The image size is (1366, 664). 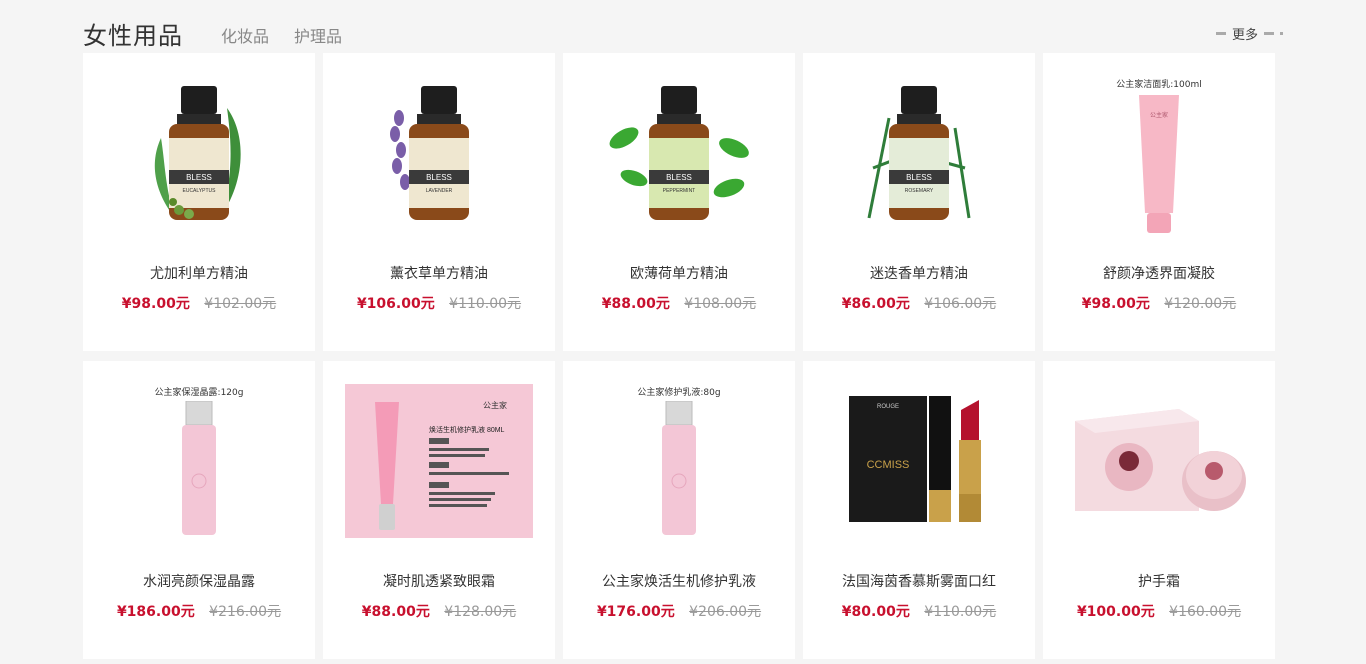 What do you see at coordinates (467, 429) in the screenshot?
I see `box-title: 焕活生机修护乳液 80ML` at bounding box center [467, 429].